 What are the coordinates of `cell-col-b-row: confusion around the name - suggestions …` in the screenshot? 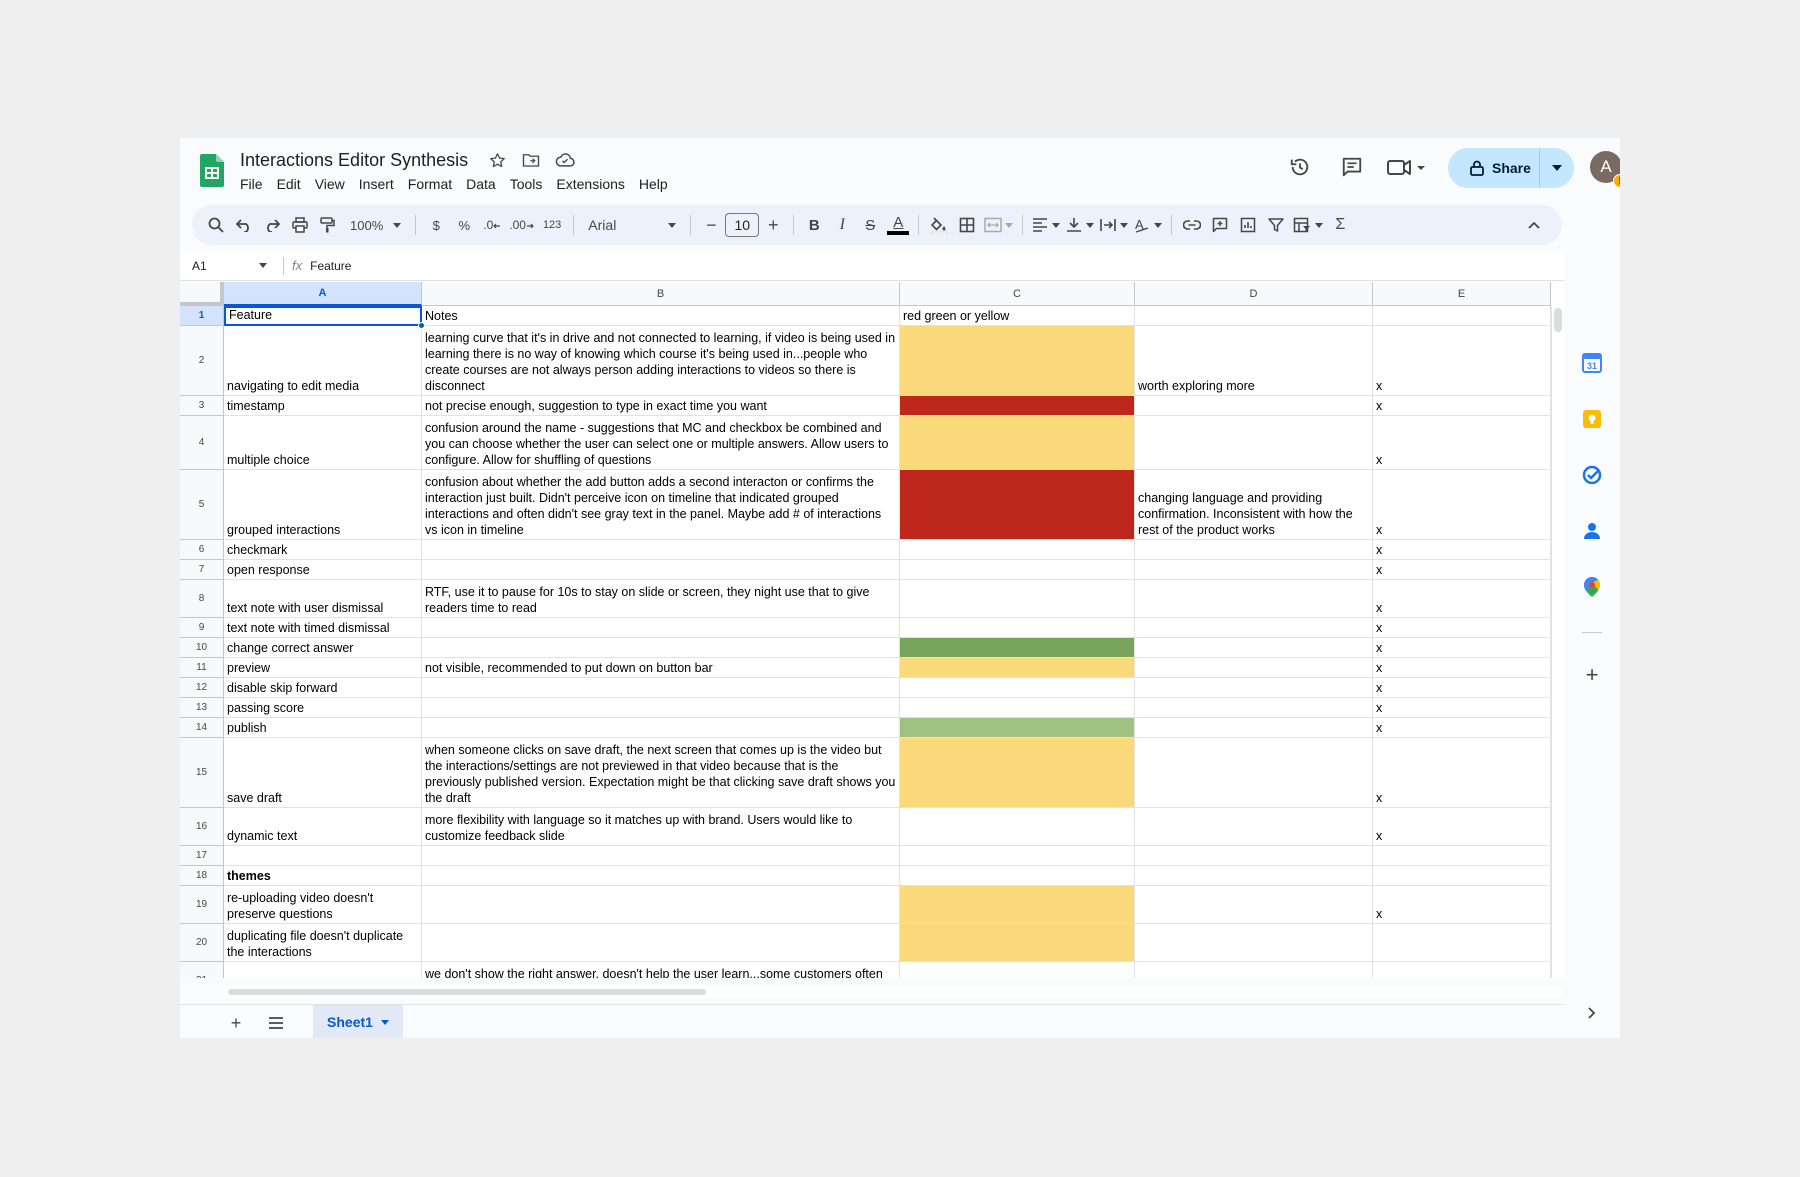 It's located at (661, 443).